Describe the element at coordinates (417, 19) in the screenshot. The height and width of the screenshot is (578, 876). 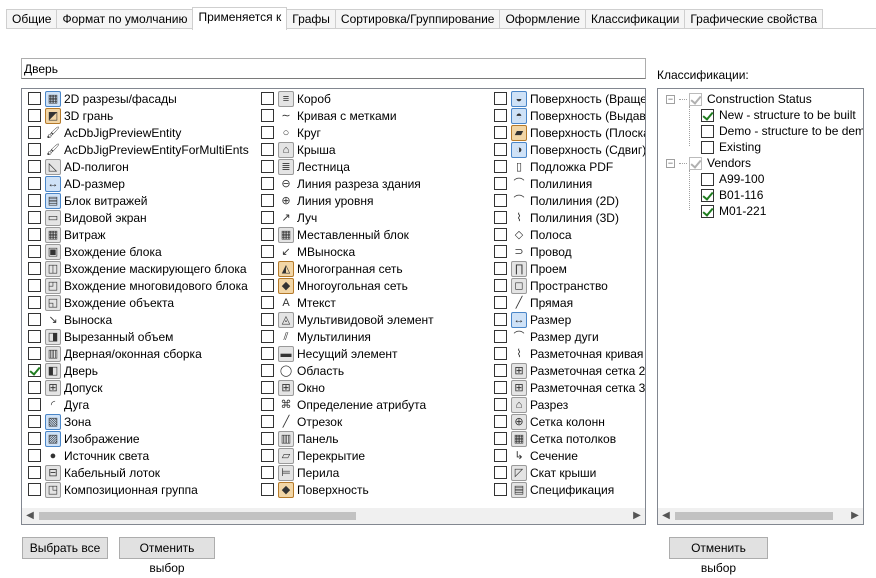
I see `tab-4: Сортировка/Группирование` at that location.